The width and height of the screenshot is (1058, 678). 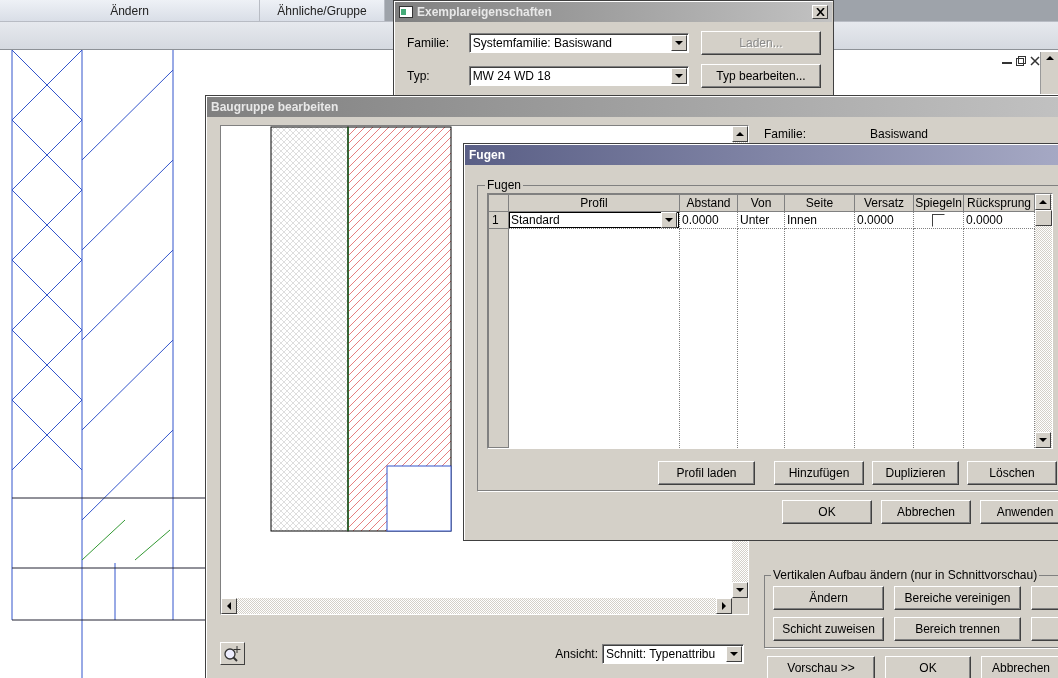 I want to click on dialog-button: Hinzufügen, so click(x=819, y=473).